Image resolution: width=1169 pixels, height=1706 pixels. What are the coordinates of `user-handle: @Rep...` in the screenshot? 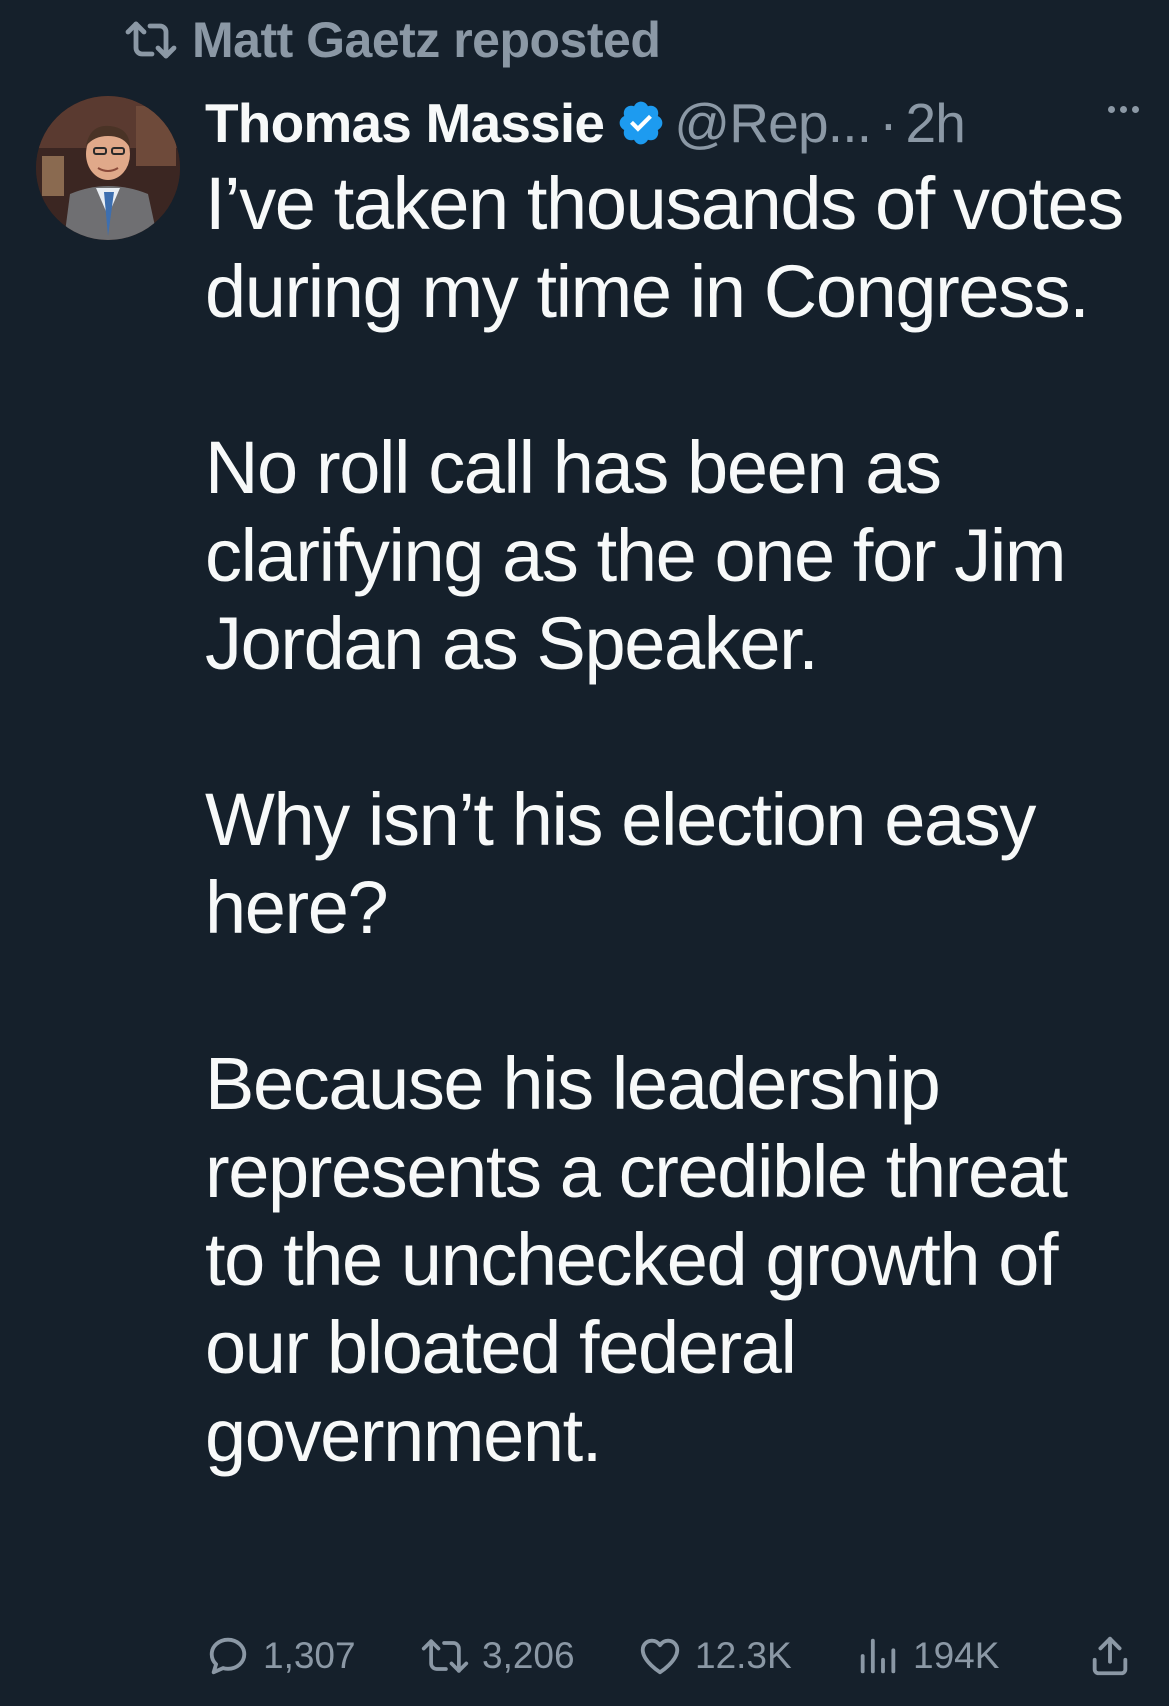 It's located at (773, 123).